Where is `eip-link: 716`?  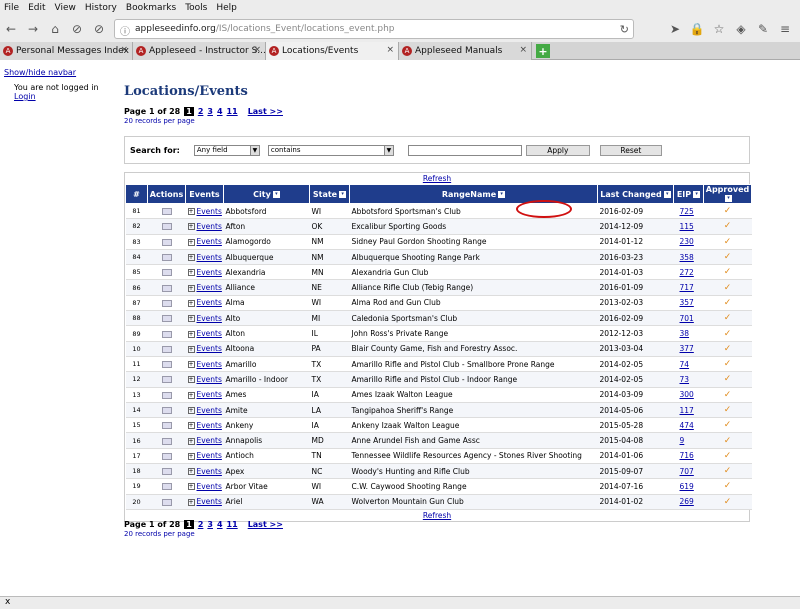
eip-link: 716 is located at coordinates (687, 455).